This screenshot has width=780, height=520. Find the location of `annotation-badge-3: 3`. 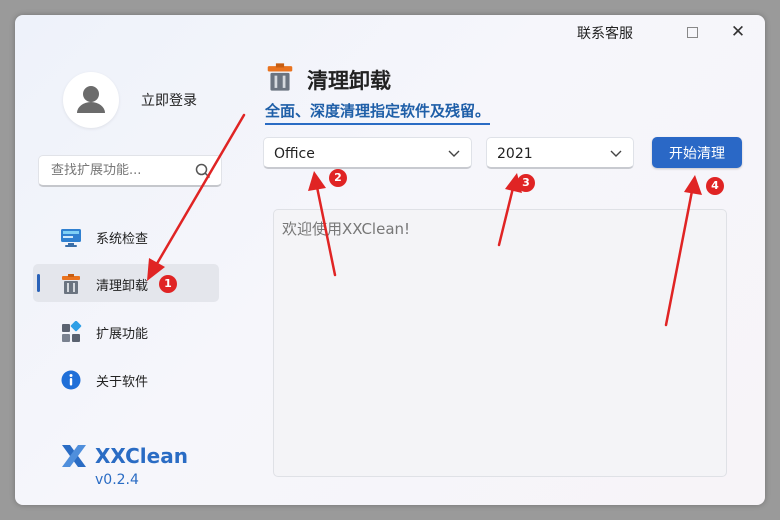

annotation-badge-3: 3 is located at coordinates (526, 183).